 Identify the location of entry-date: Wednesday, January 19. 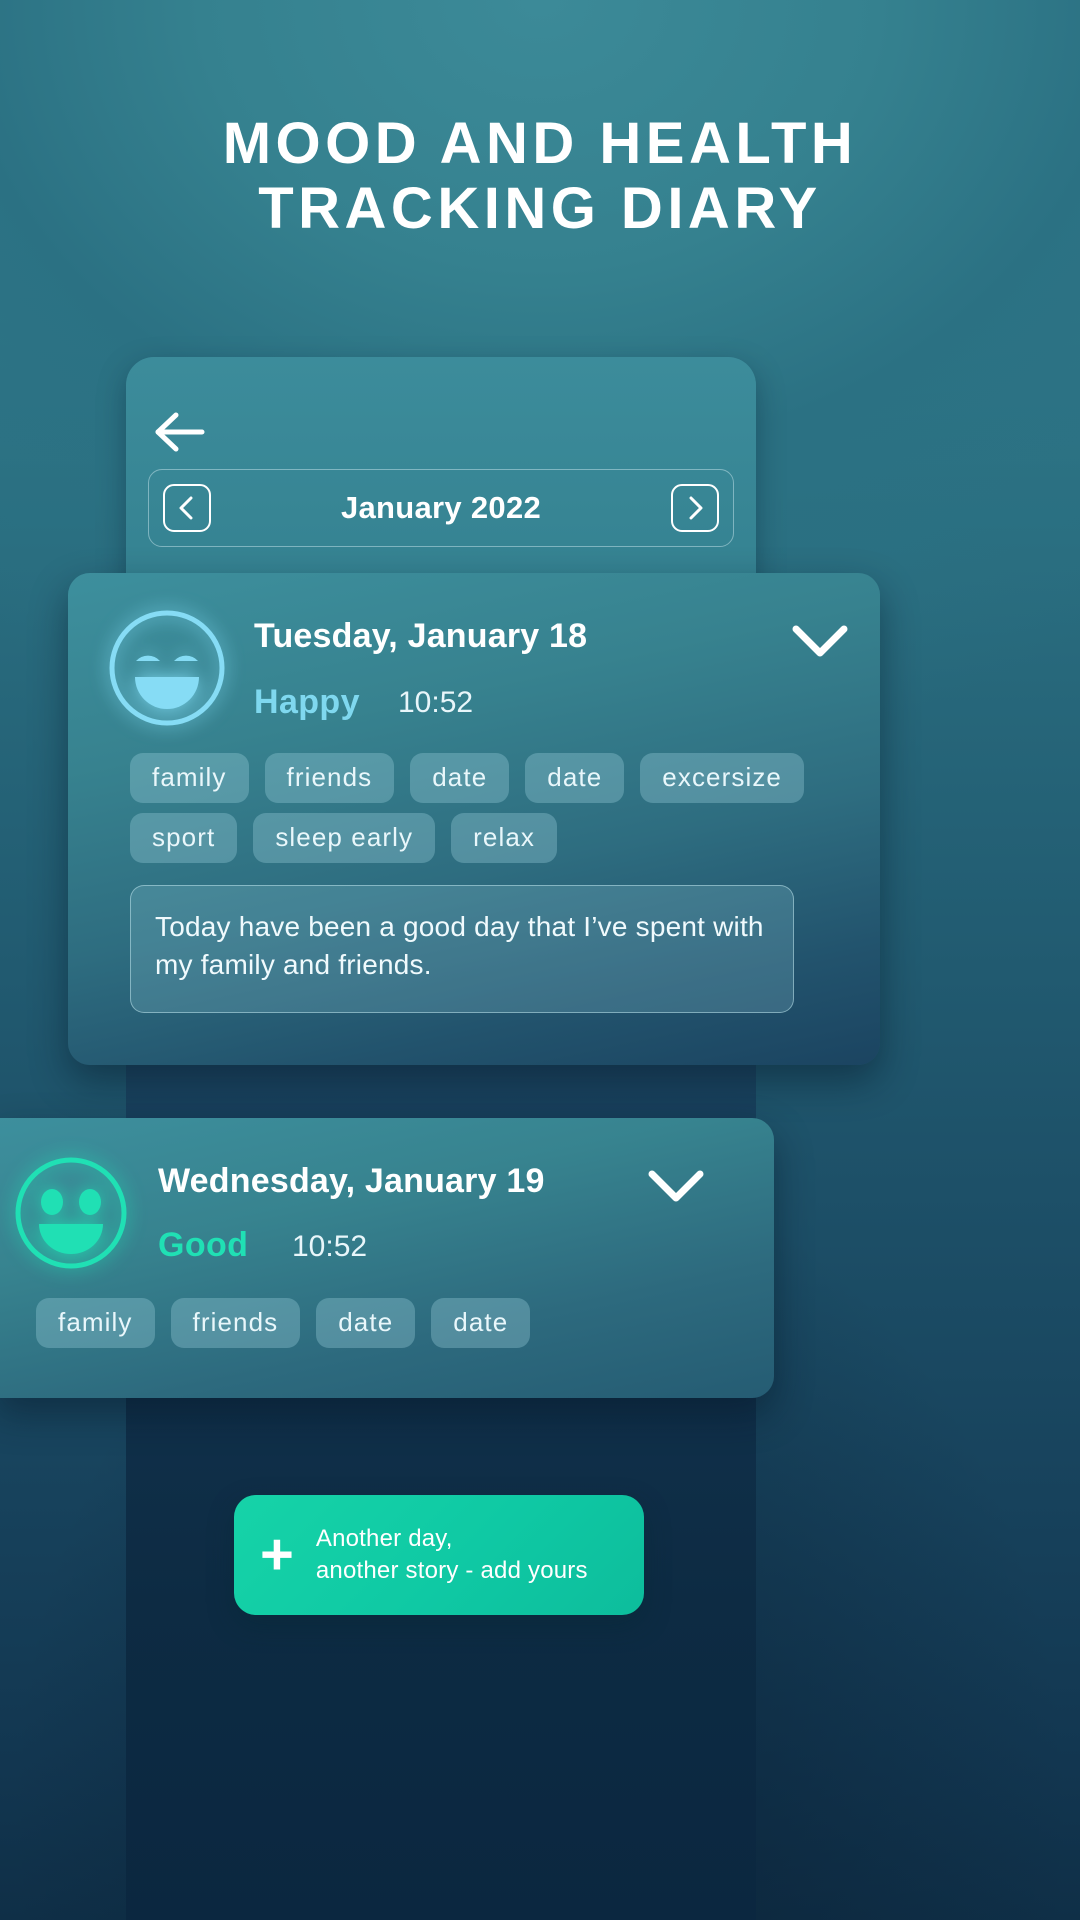
(351, 1181).